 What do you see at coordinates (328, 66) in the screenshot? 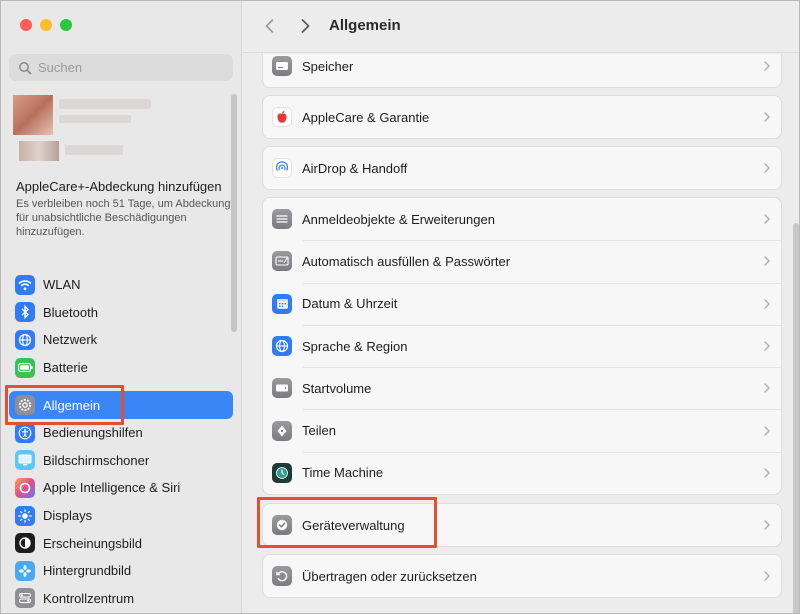
I see `settings-row-label: Speicher` at bounding box center [328, 66].